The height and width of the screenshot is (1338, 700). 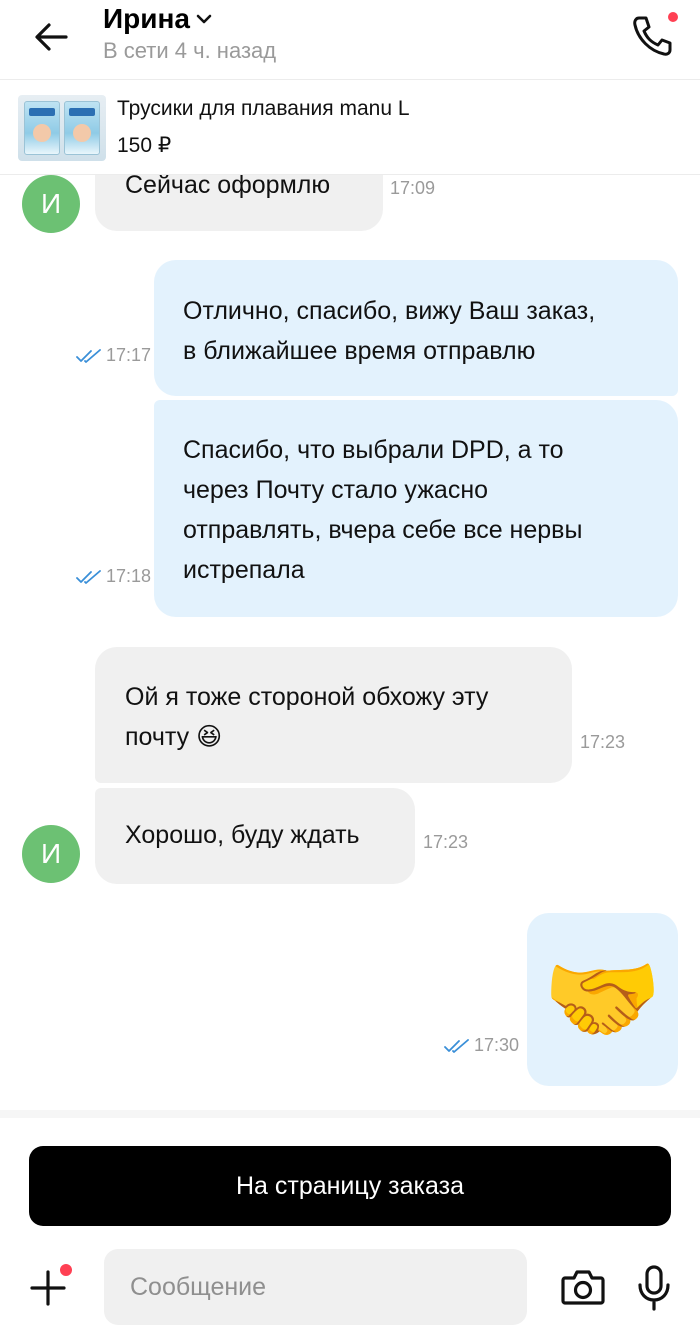 I want to click on message-text: Сейчас оформлю, so click(x=228, y=187).